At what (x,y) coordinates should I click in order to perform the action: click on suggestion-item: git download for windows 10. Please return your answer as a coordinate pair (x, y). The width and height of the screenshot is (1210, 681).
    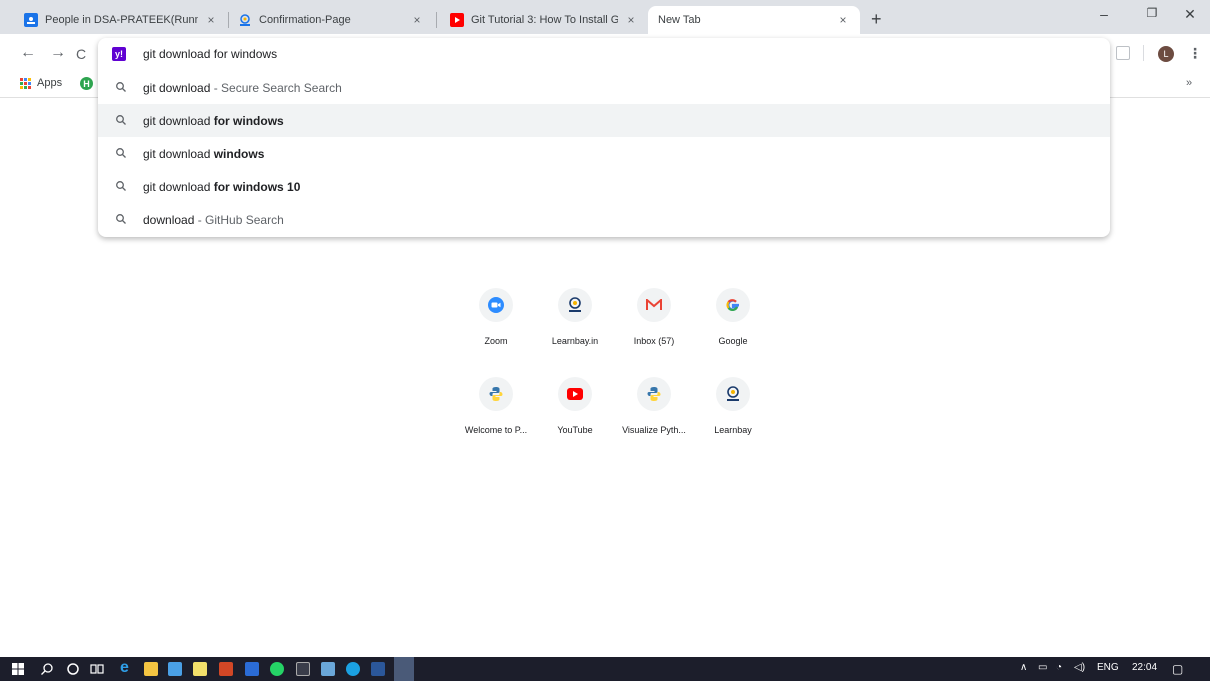
    Looking at the image, I should click on (604, 186).